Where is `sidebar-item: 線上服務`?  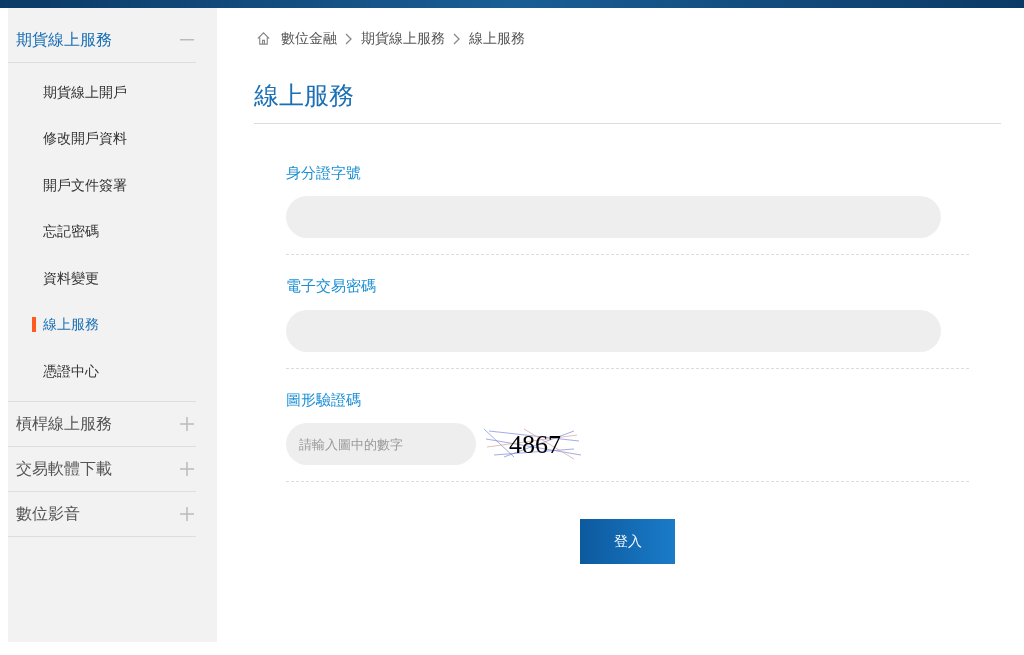
sidebar-item: 線上服務 is located at coordinates (71, 325).